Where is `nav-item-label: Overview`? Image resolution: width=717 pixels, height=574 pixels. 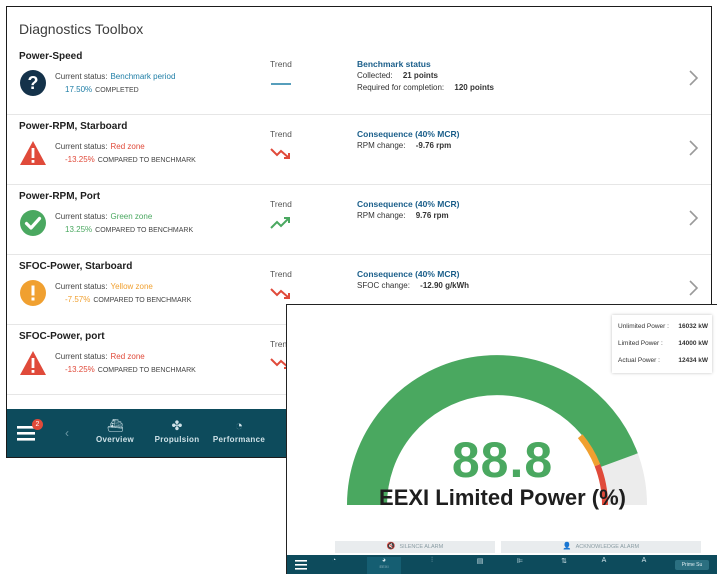
nav-item-label: Overview is located at coordinates (115, 439).